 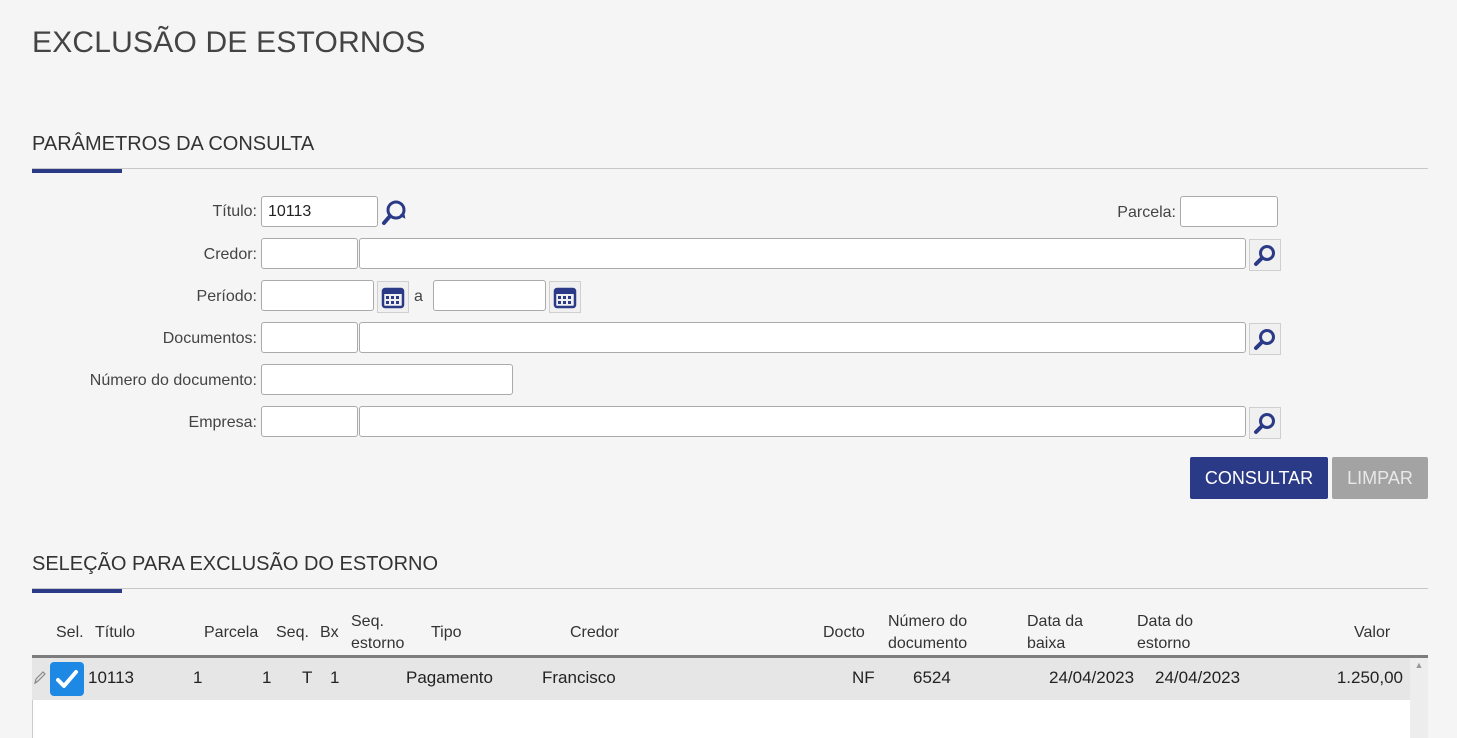 What do you see at coordinates (292, 633) in the screenshot?
I see `col-header-seq: Seq.` at bounding box center [292, 633].